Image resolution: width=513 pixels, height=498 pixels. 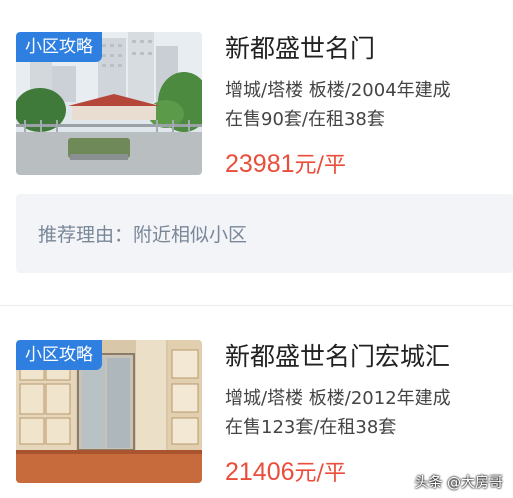 What do you see at coordinates (143, 235) in the screenshot?
I see `recommendation-text: 推荐理由：附近相似小区` at bounding box center [143, 235].